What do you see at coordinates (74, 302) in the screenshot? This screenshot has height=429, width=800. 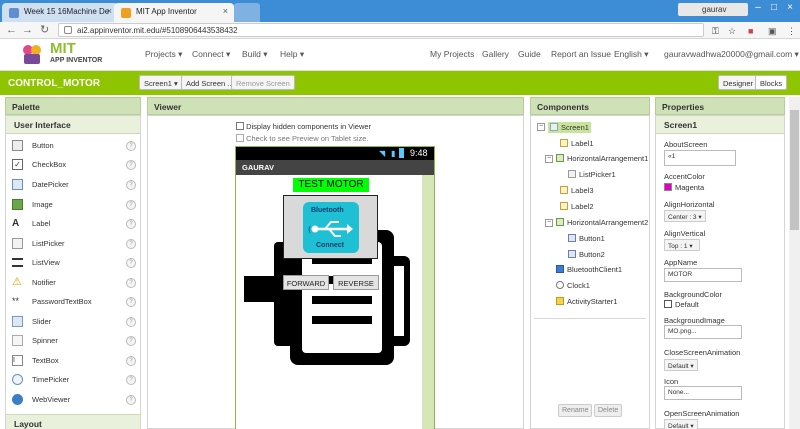 I see `palette-item-passwordtextbox: ** PasswordTextBox?` at bounding box center [74, 302].